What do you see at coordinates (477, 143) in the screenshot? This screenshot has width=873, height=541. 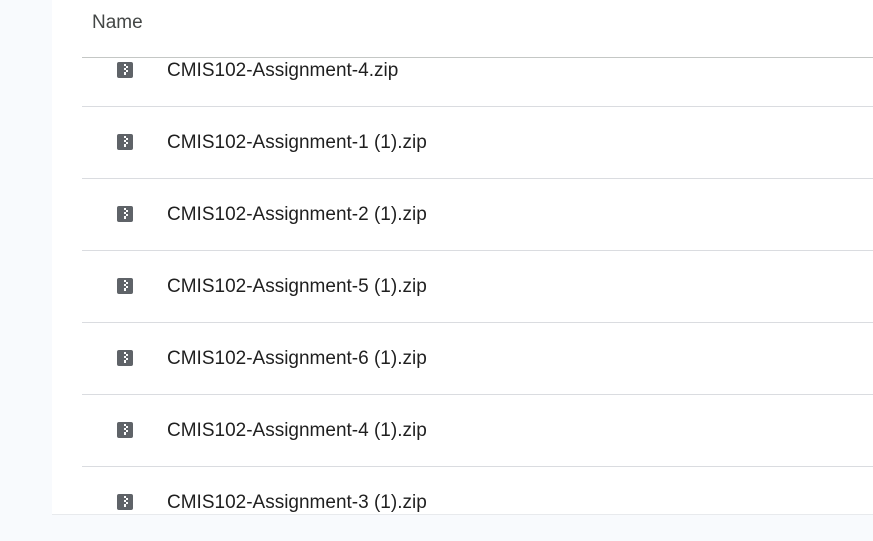 I see `file-row: CMIS102-Assignment-1 (1).zip` at bounding box center [477, 143].